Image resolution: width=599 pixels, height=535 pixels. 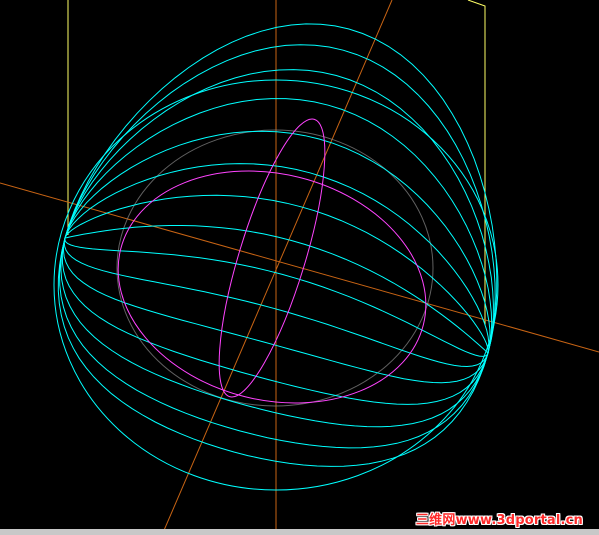 I want to click on frame-right-edge, so click(x=476, y=162).